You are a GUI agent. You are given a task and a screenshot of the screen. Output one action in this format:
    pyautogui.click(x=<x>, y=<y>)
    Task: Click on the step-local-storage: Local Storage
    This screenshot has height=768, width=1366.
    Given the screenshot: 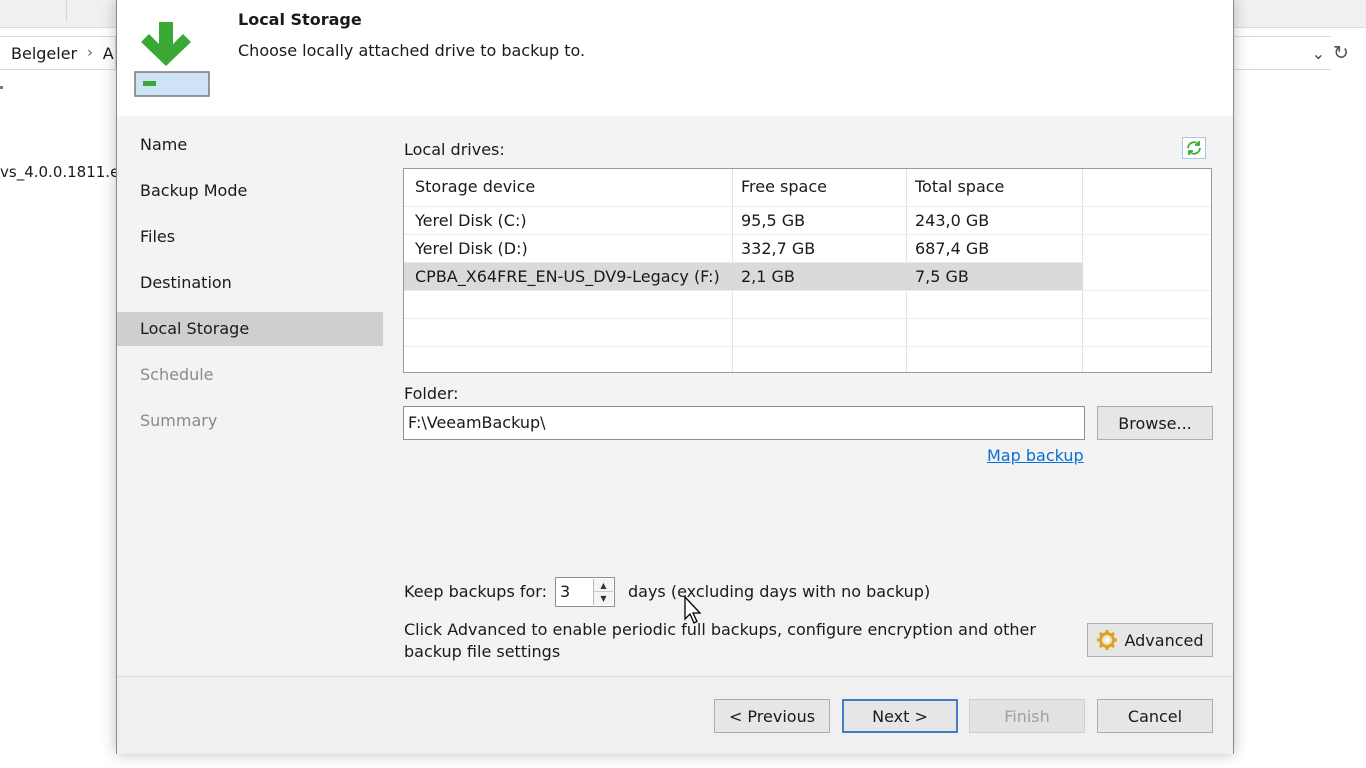 What is the action you would take?
    pyautogui.click(x=250, y=329)
    